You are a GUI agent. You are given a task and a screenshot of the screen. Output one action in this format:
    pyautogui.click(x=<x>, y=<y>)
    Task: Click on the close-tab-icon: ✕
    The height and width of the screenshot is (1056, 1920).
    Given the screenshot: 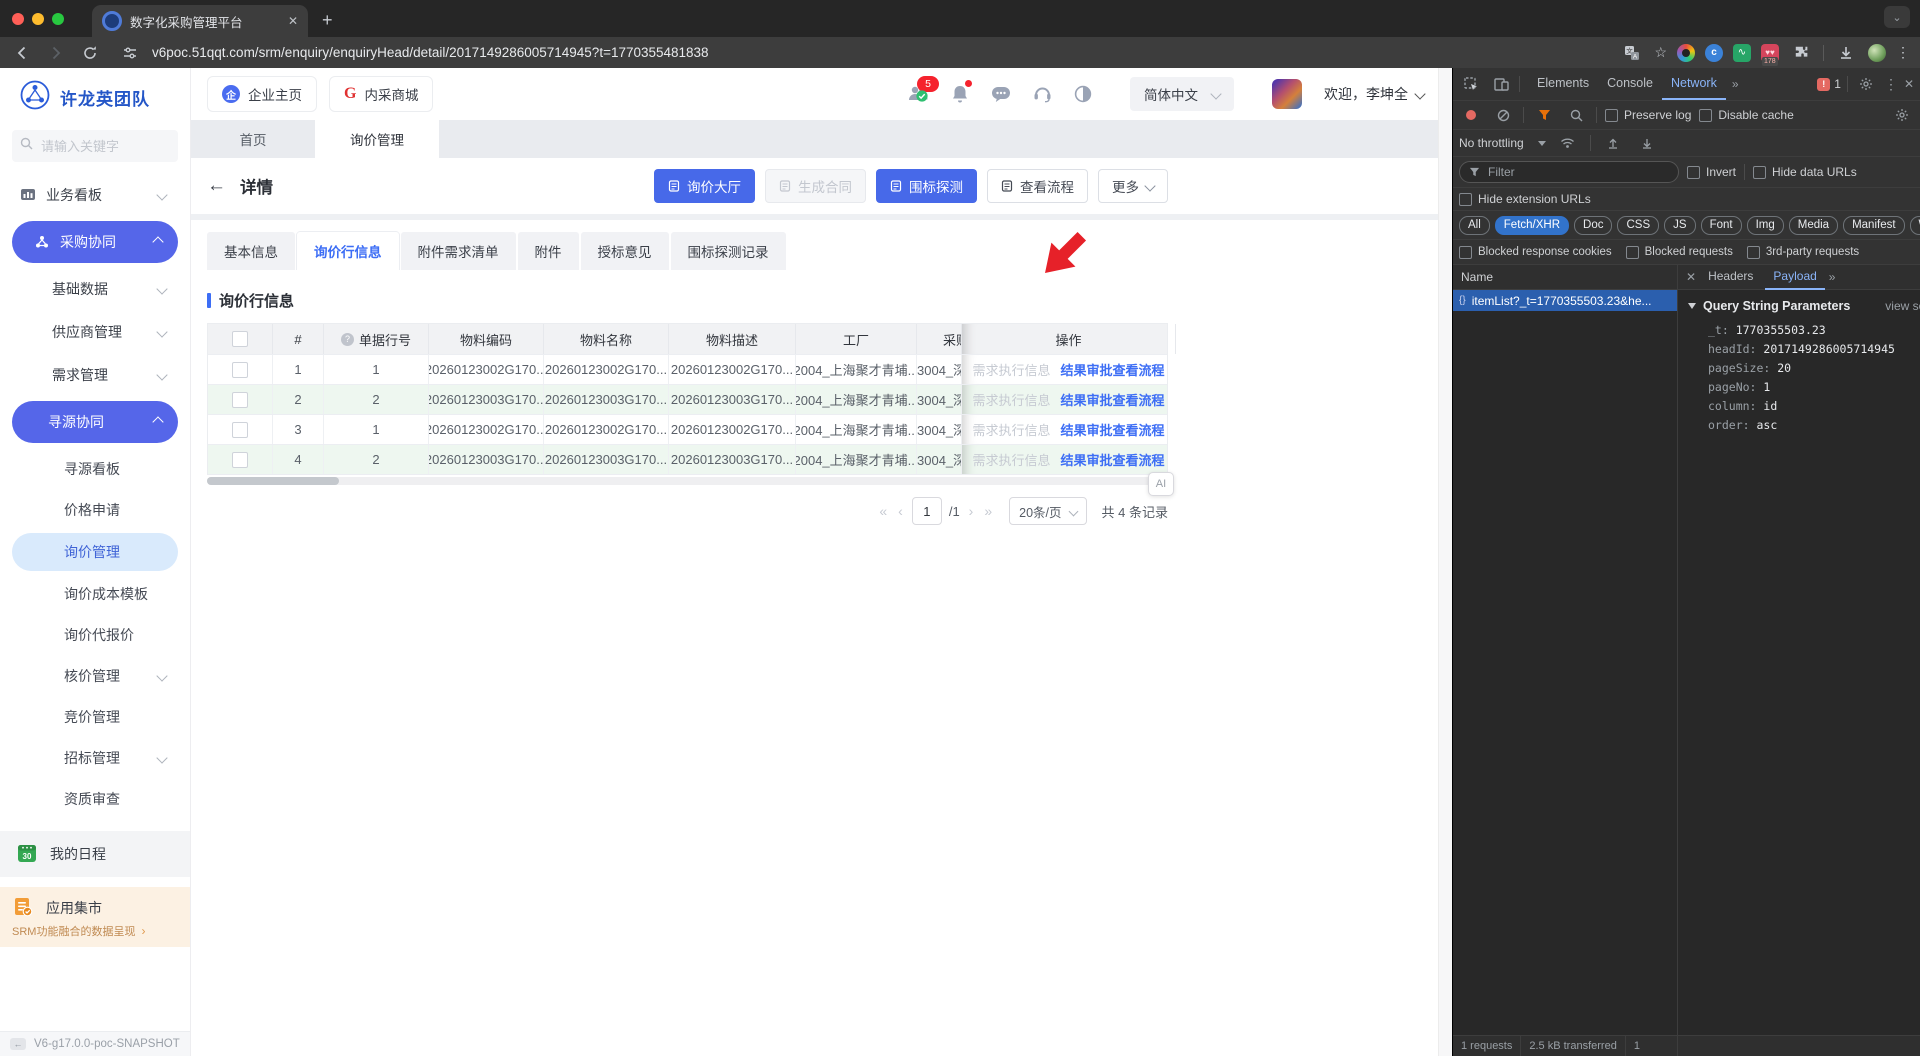 What is the action you would take?
    pyautogui.click(x=293, y=21)
    